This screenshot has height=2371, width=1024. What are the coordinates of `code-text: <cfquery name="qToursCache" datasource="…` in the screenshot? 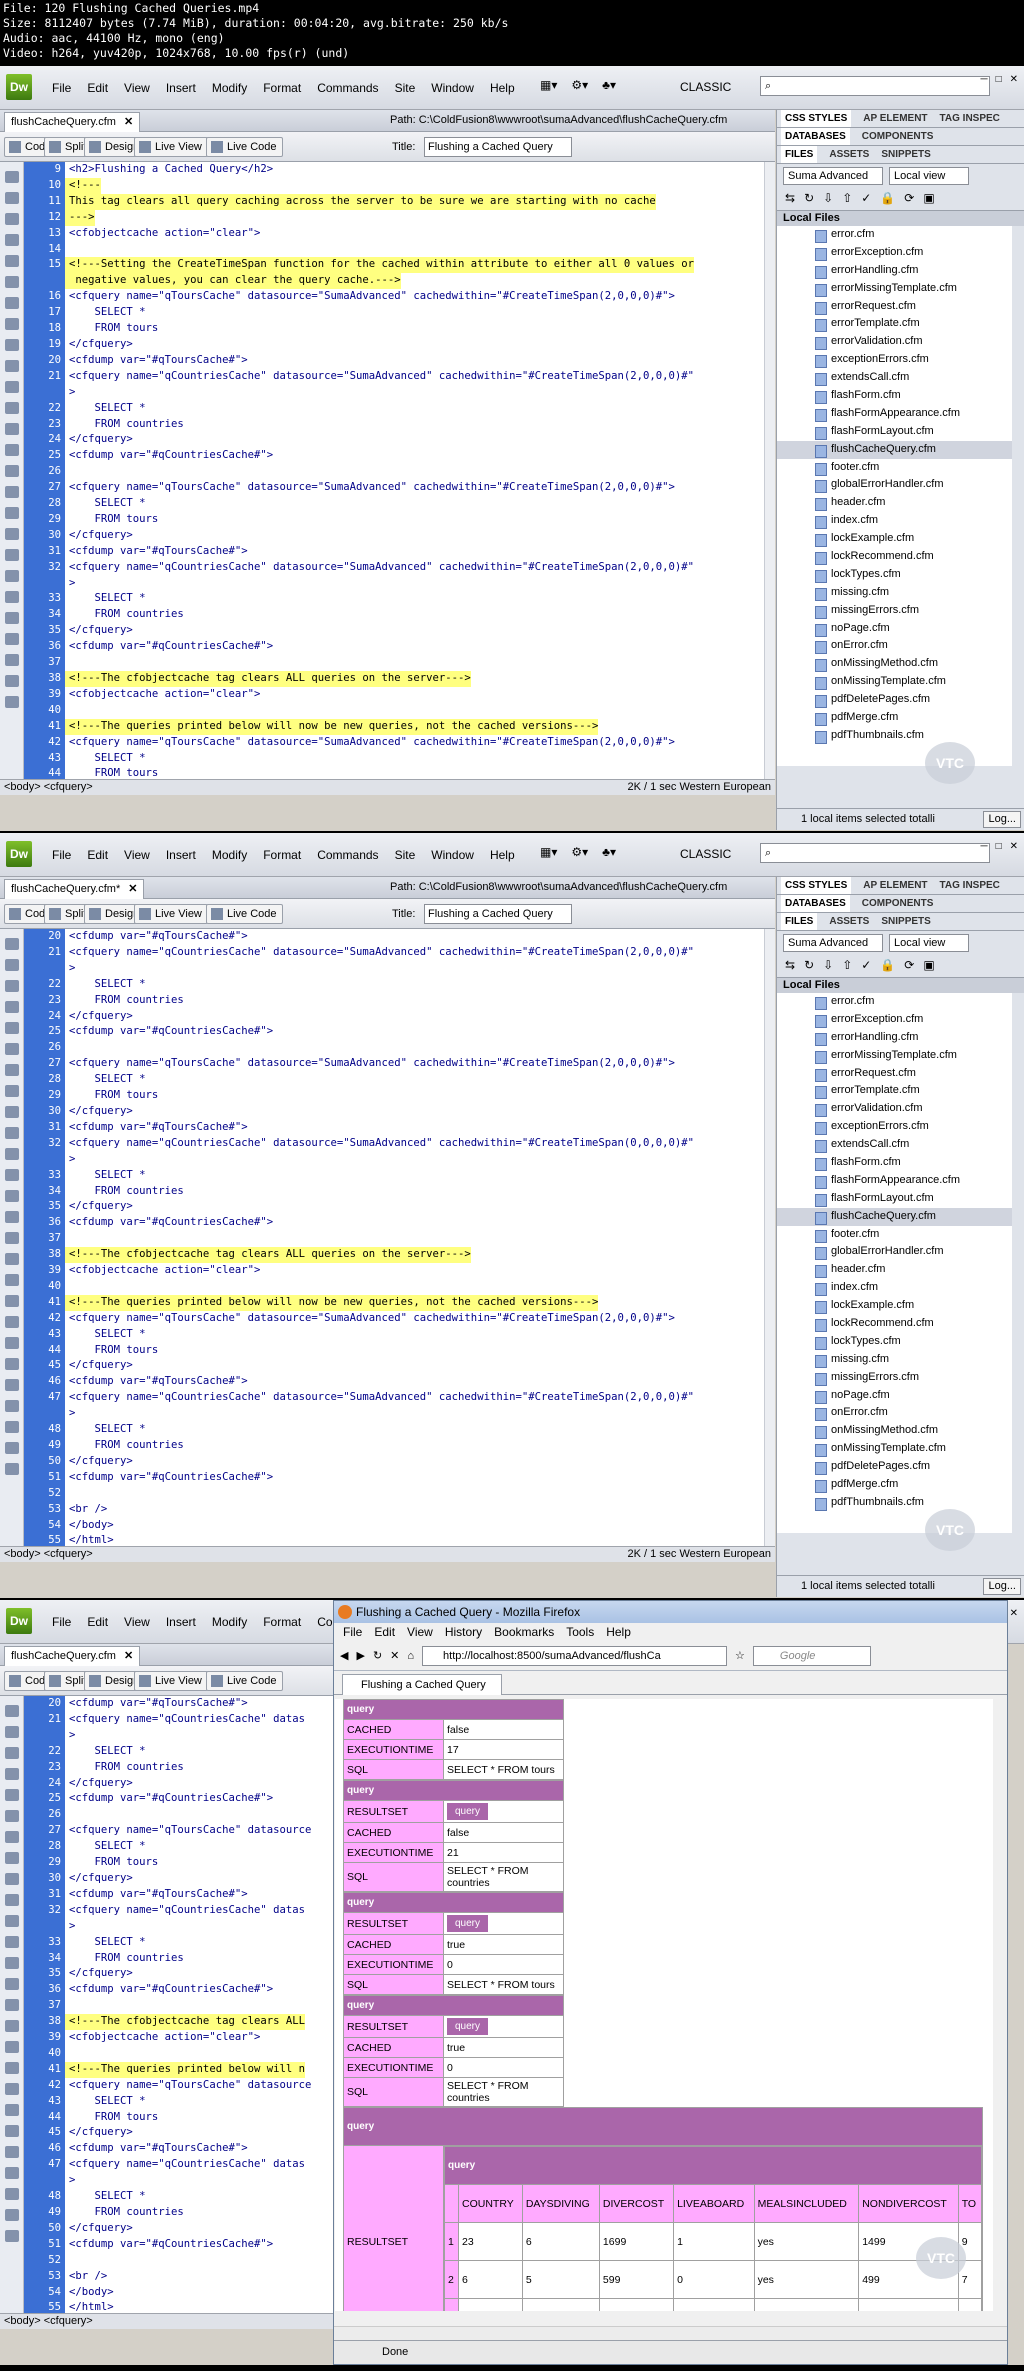 It's located at (370, 1064).